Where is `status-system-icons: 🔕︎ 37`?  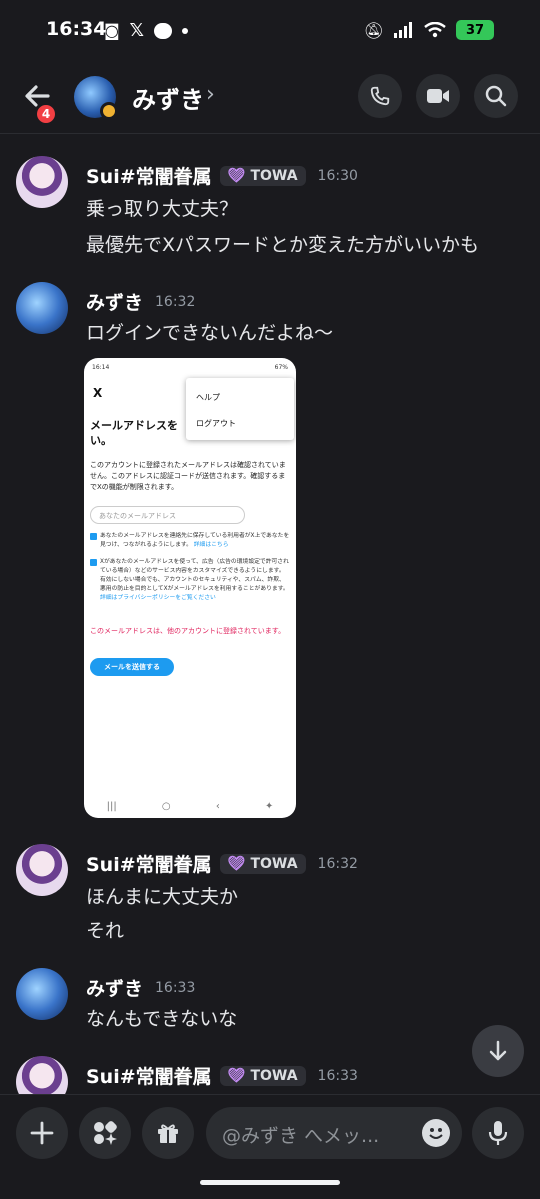 status-system-icons: 🔕︎ 37 is located at coordinates (429, 30).